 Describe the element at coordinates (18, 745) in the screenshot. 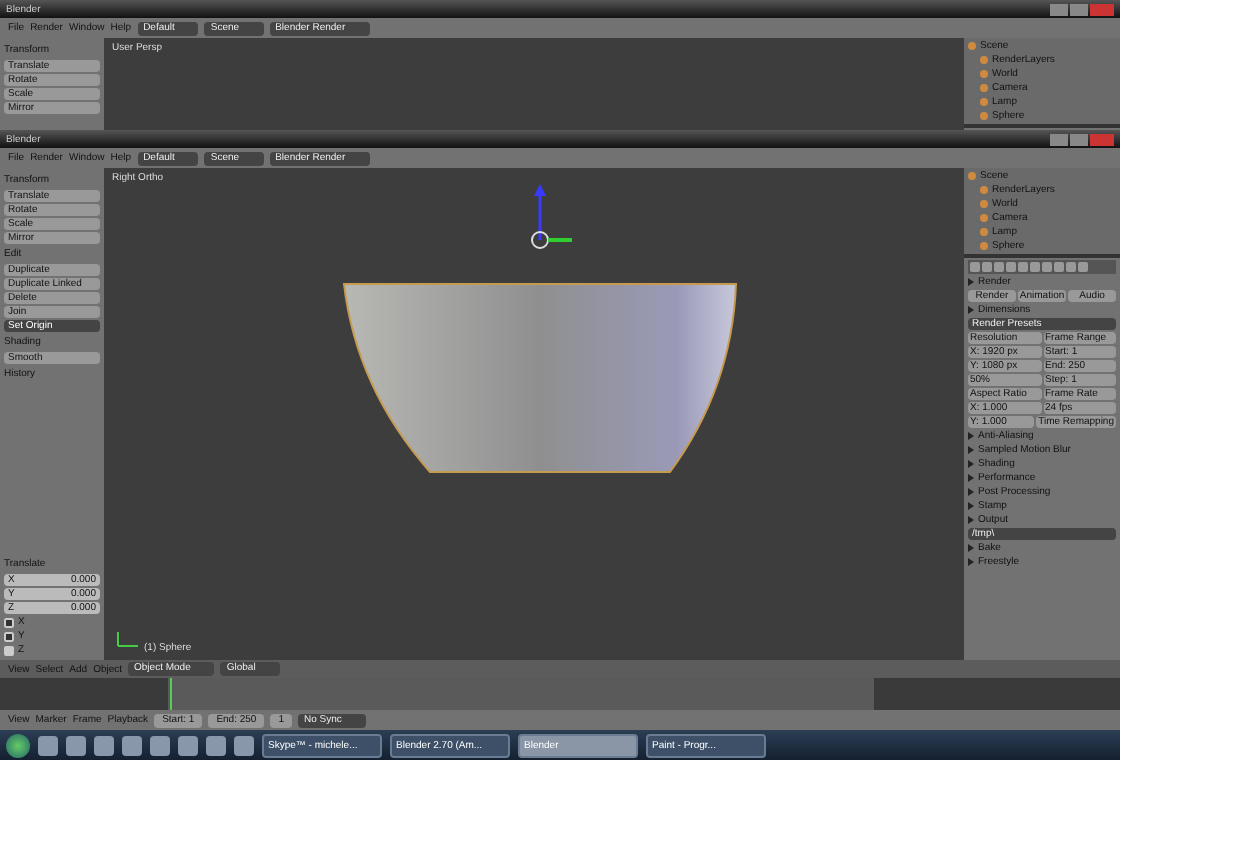

I see `start-orb-icon` at that location.